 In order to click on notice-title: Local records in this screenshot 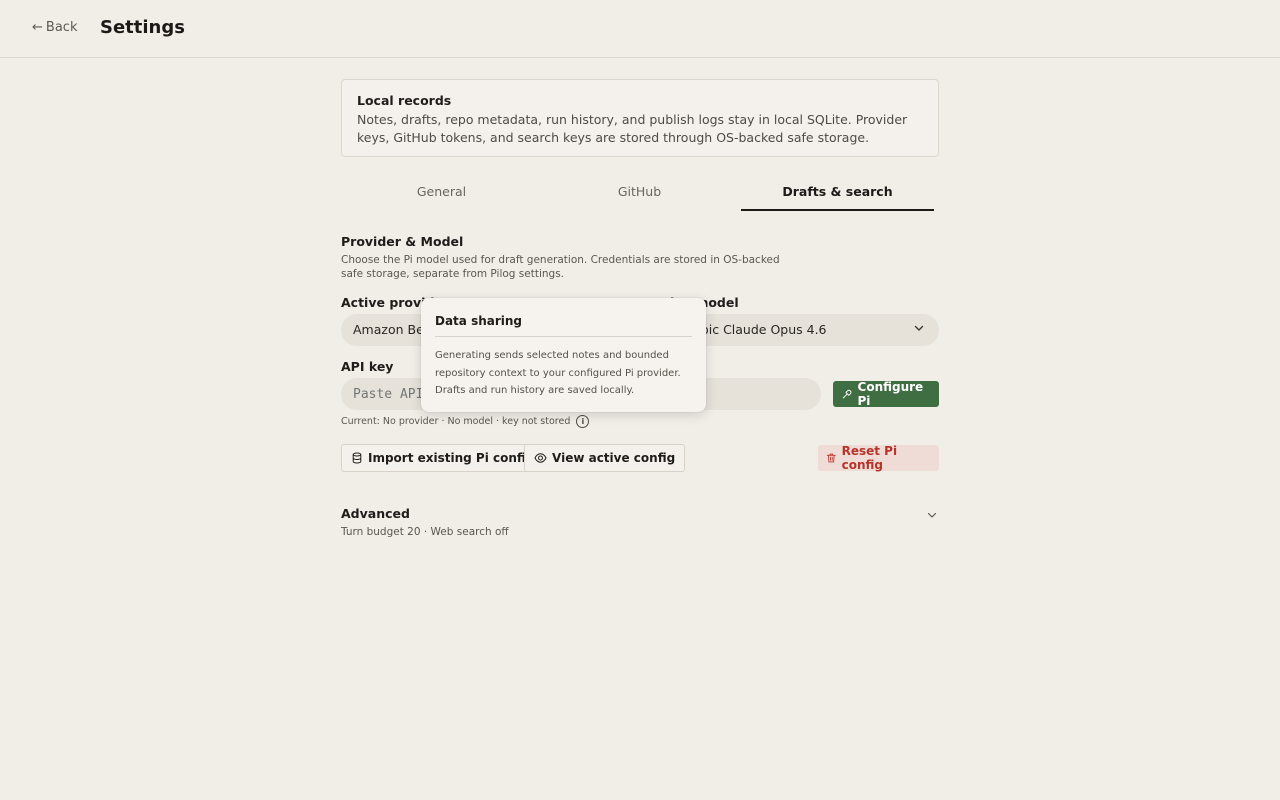, I will do `click(404, 100)`.